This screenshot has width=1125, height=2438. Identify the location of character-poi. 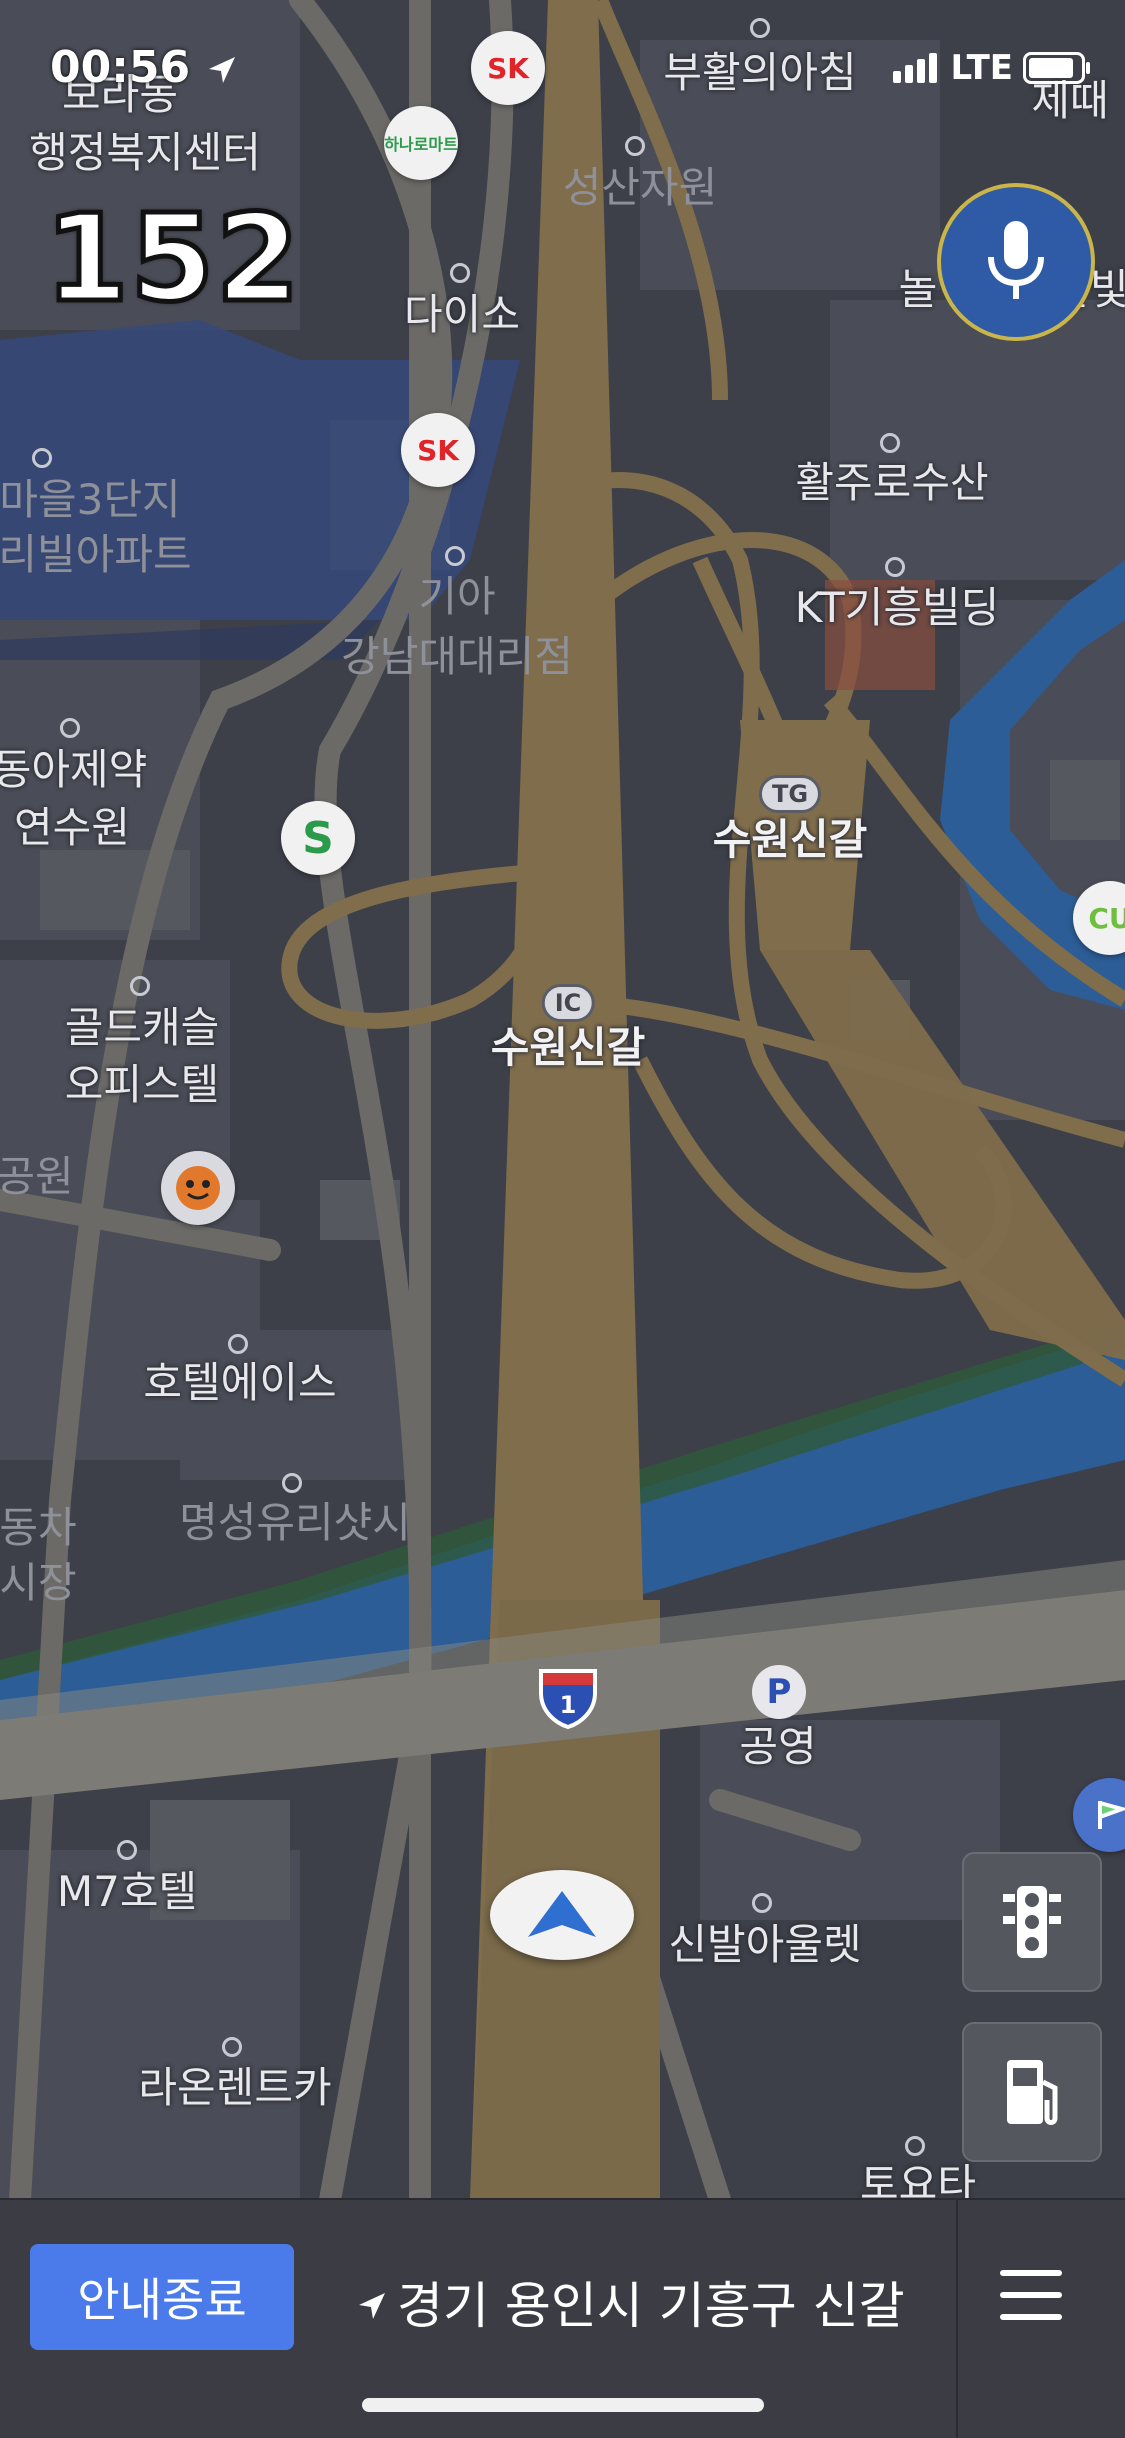
(198, 1188).